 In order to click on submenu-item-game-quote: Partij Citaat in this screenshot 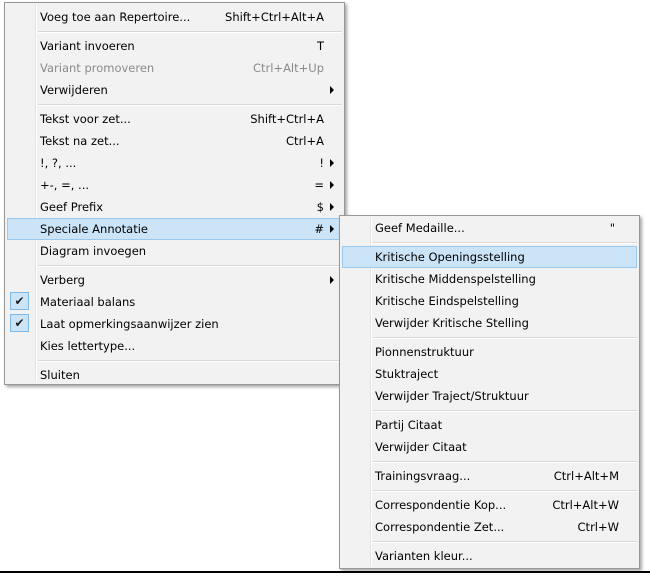, I will do `click(489, 425)`.